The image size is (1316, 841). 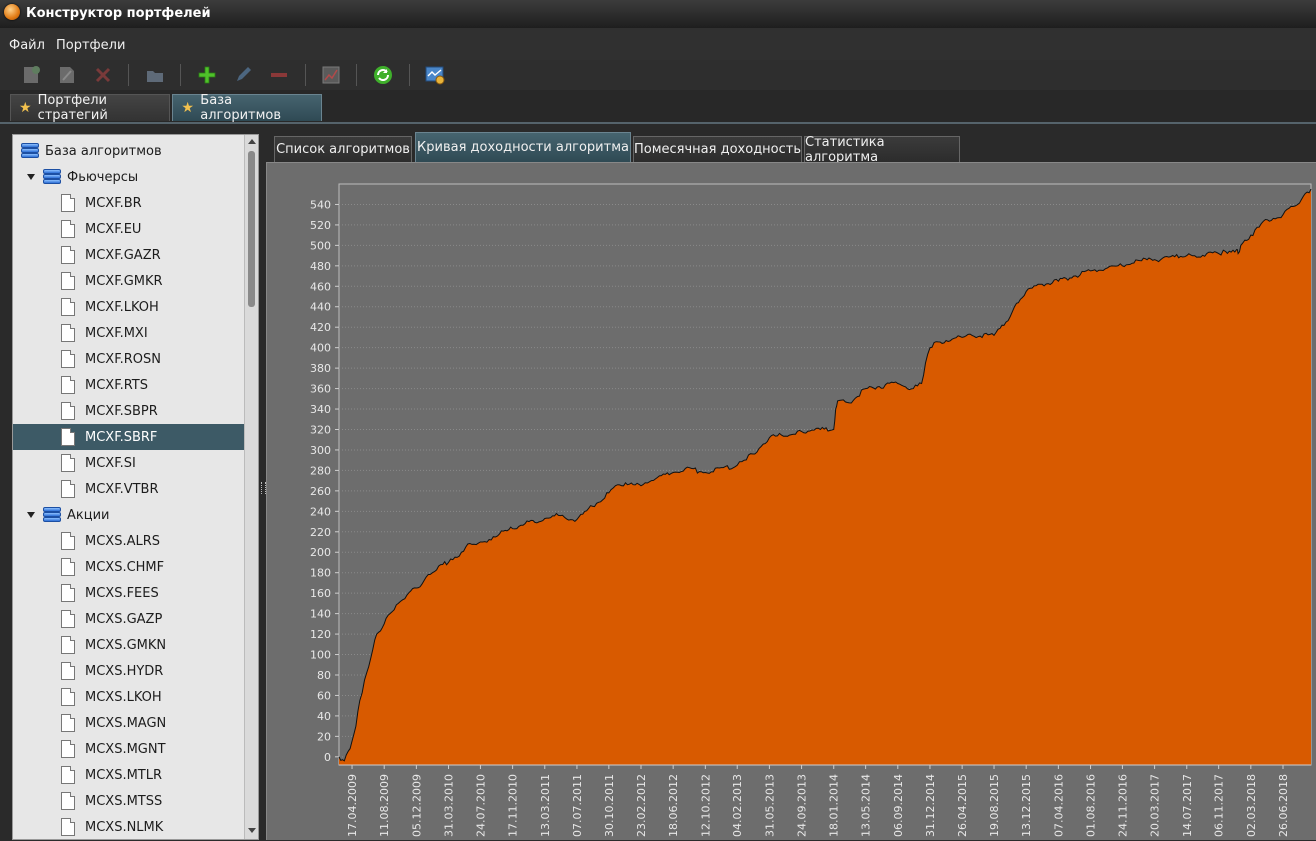 I want to click on tree-item: MCXS.ALRS, so click(x=128, y=541).